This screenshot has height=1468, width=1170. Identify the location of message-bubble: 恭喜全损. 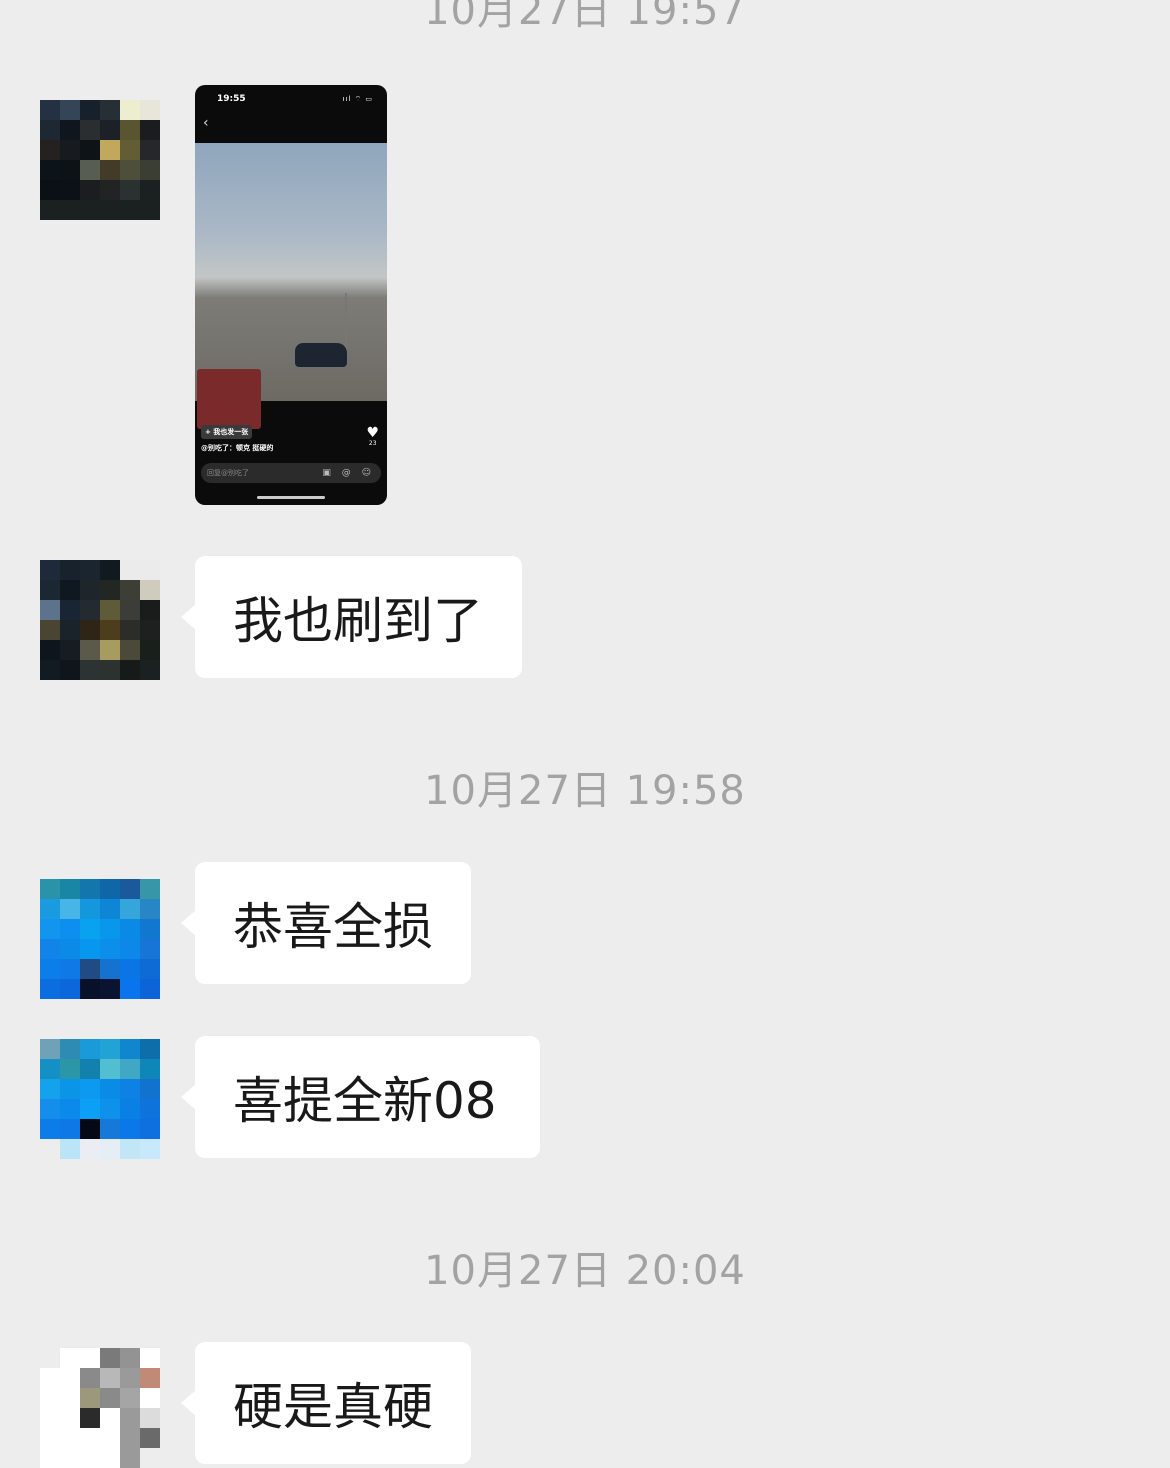
(326, 923).